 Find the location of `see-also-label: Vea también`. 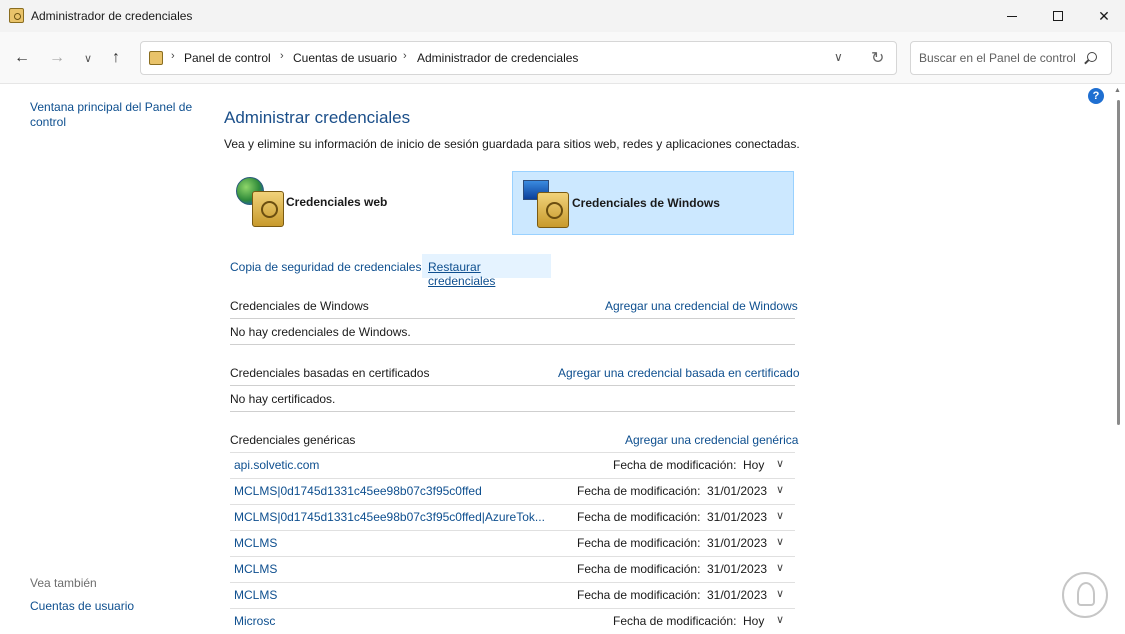

see-also-label: Vea también is located at coordinates (63, 583).